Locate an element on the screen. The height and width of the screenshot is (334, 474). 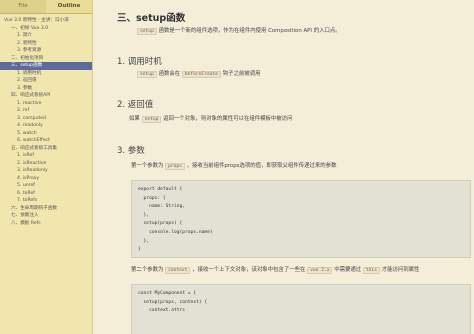
param1-pre: 第一个参数为 is located at coordinates (147, 166).